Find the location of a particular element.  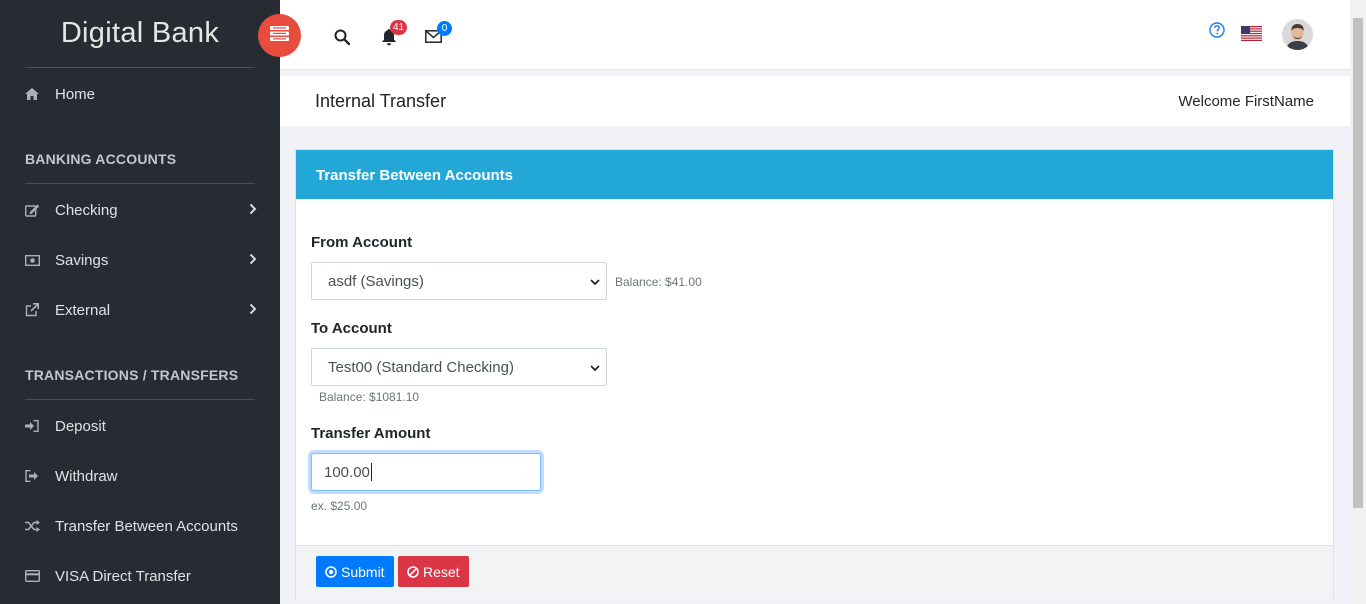

menu-icon is located at coordinates (279, 35).